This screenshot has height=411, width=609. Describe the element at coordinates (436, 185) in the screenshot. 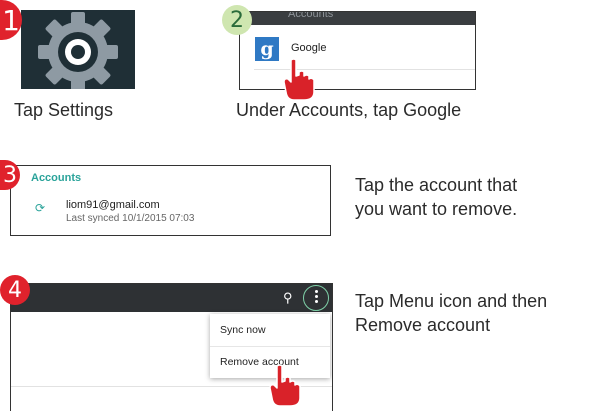

I see `step-3-description-line-1: Tap the account that` at that location.